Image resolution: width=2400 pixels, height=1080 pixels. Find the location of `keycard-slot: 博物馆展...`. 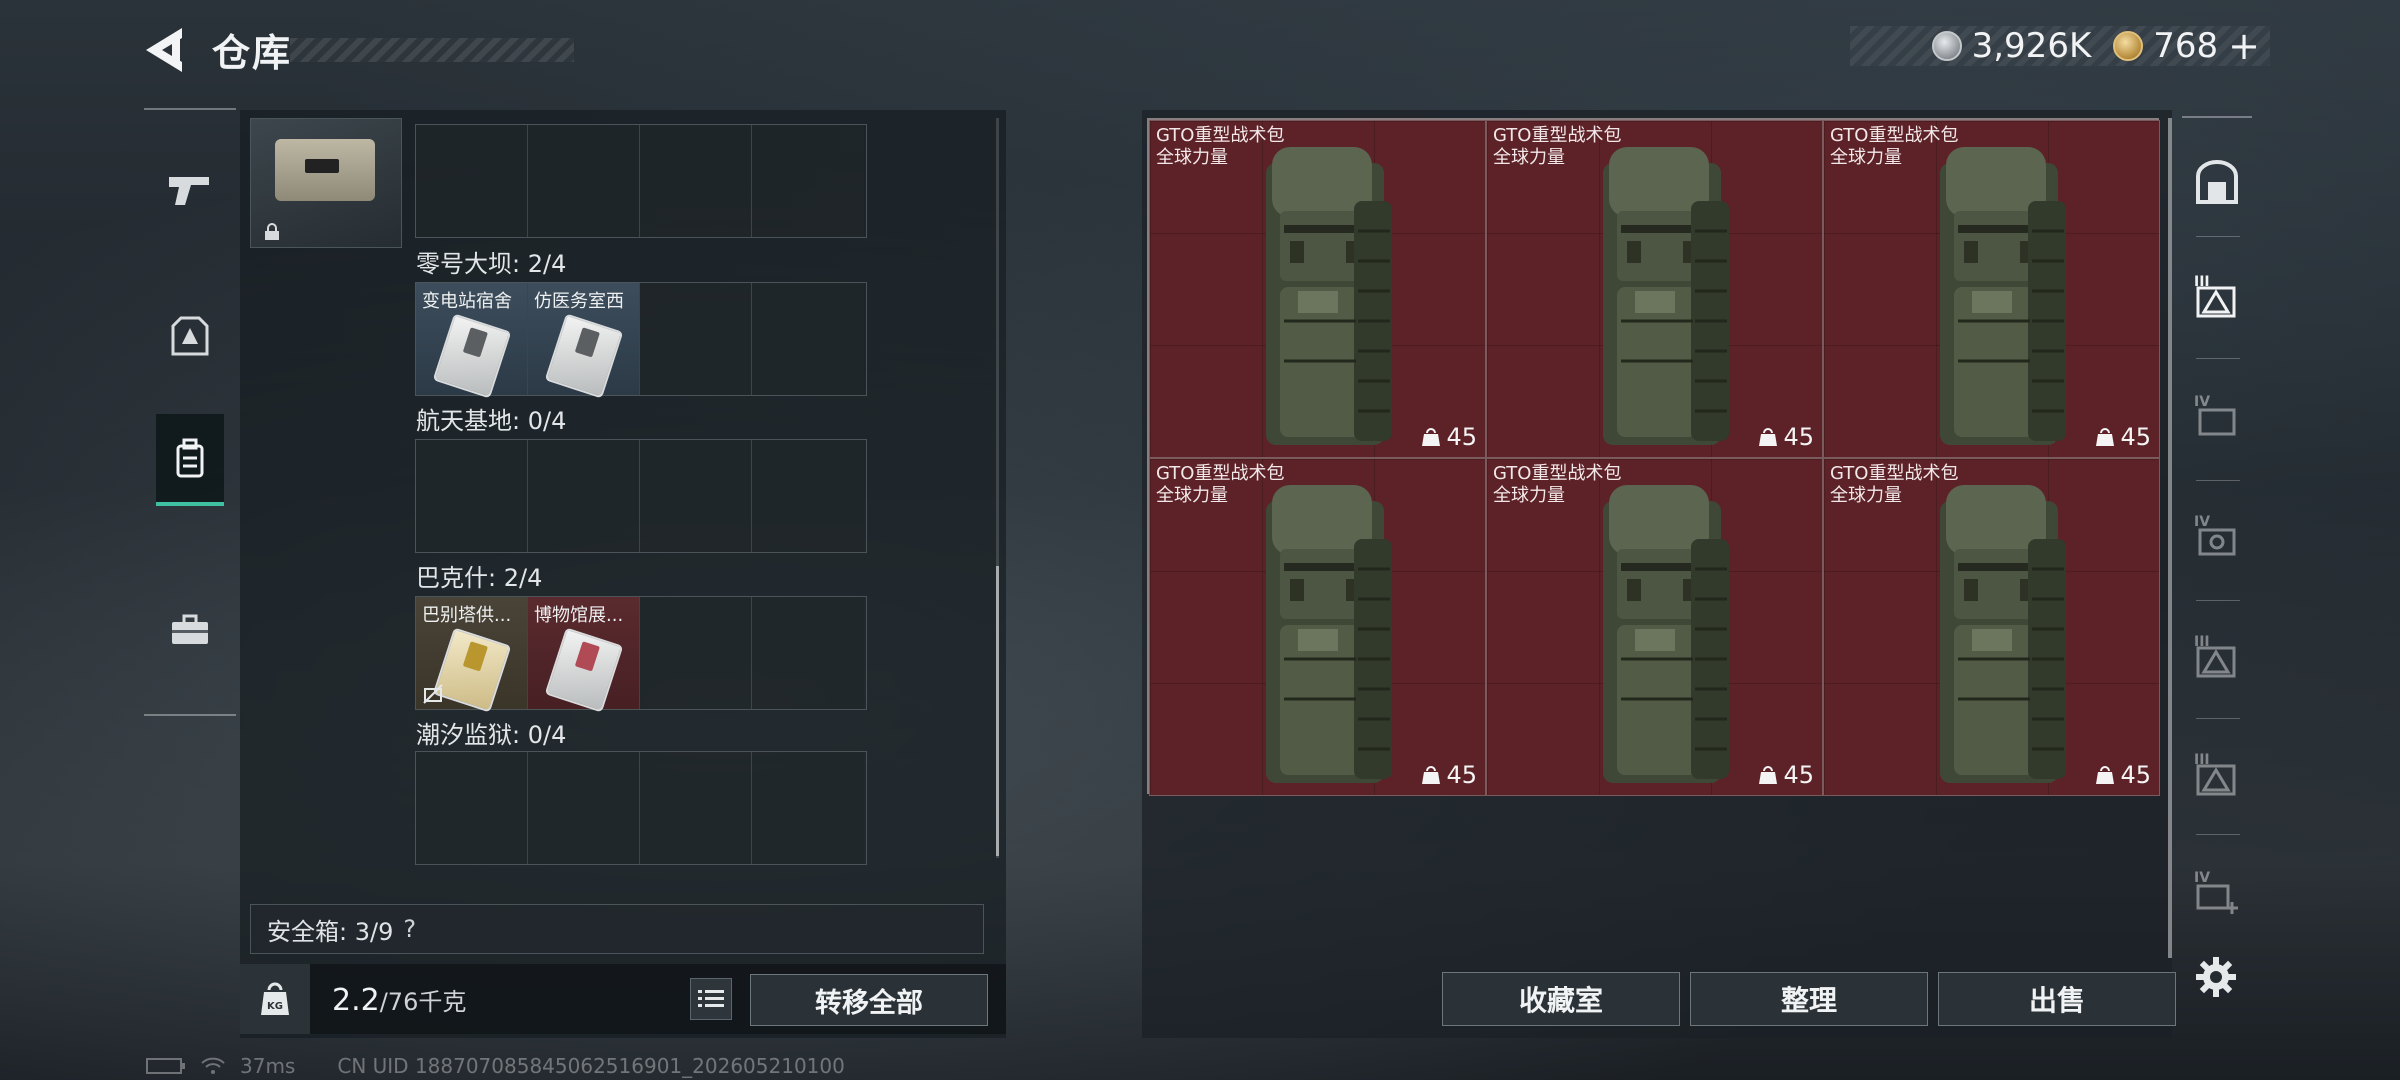

keycard-slot: 博物馆展... is located at coordinates (584, 655).